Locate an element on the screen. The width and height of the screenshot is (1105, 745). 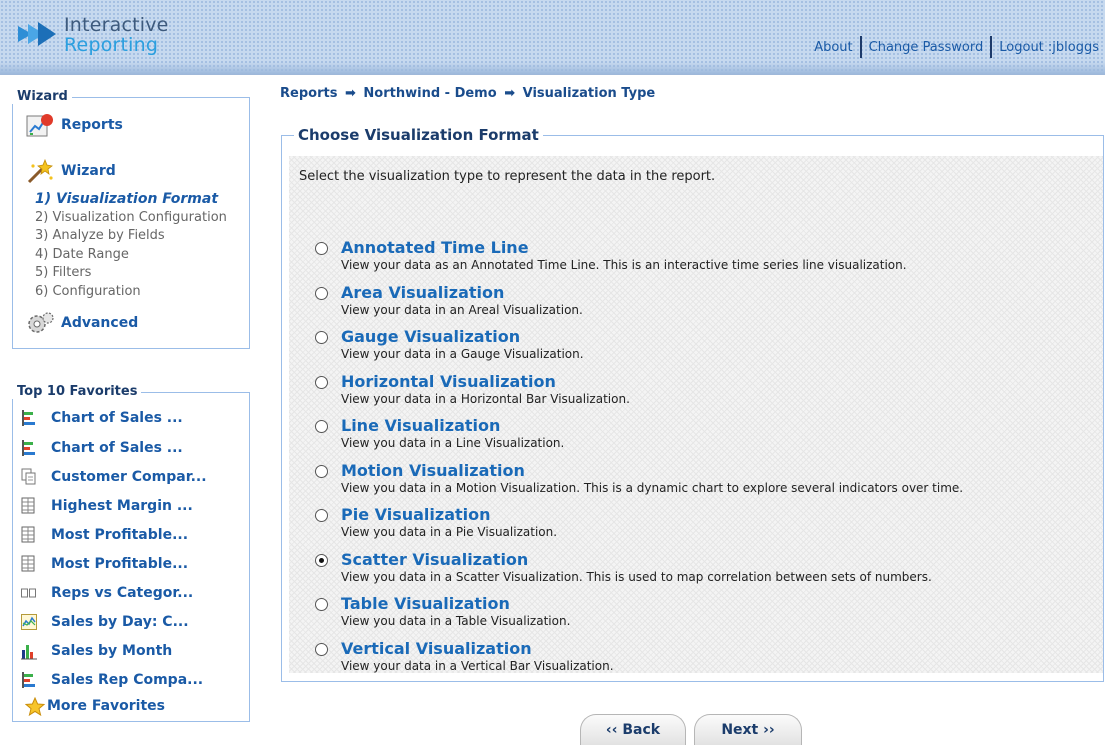
gears-icon is located at coordinates (39, 323).